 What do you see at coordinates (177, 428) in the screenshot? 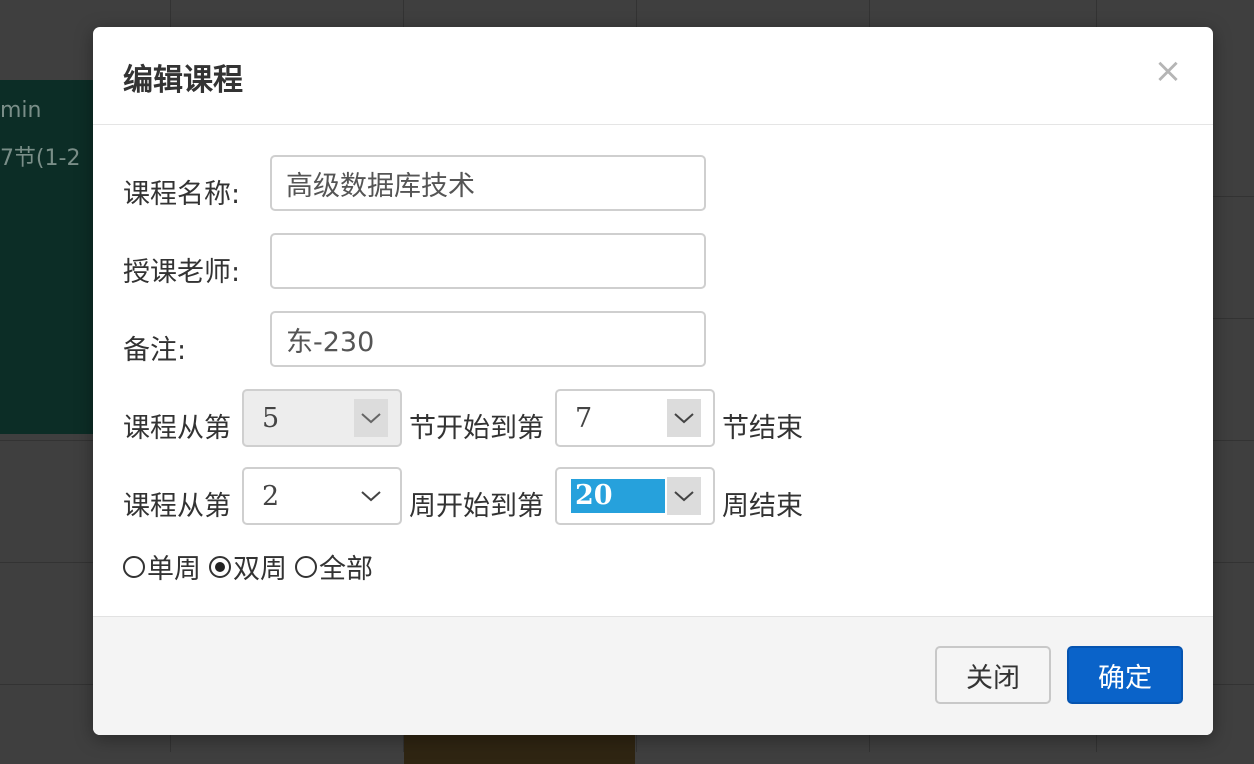
I see `period-prefix-label: 课程从第` at bounding box center [177, 428].